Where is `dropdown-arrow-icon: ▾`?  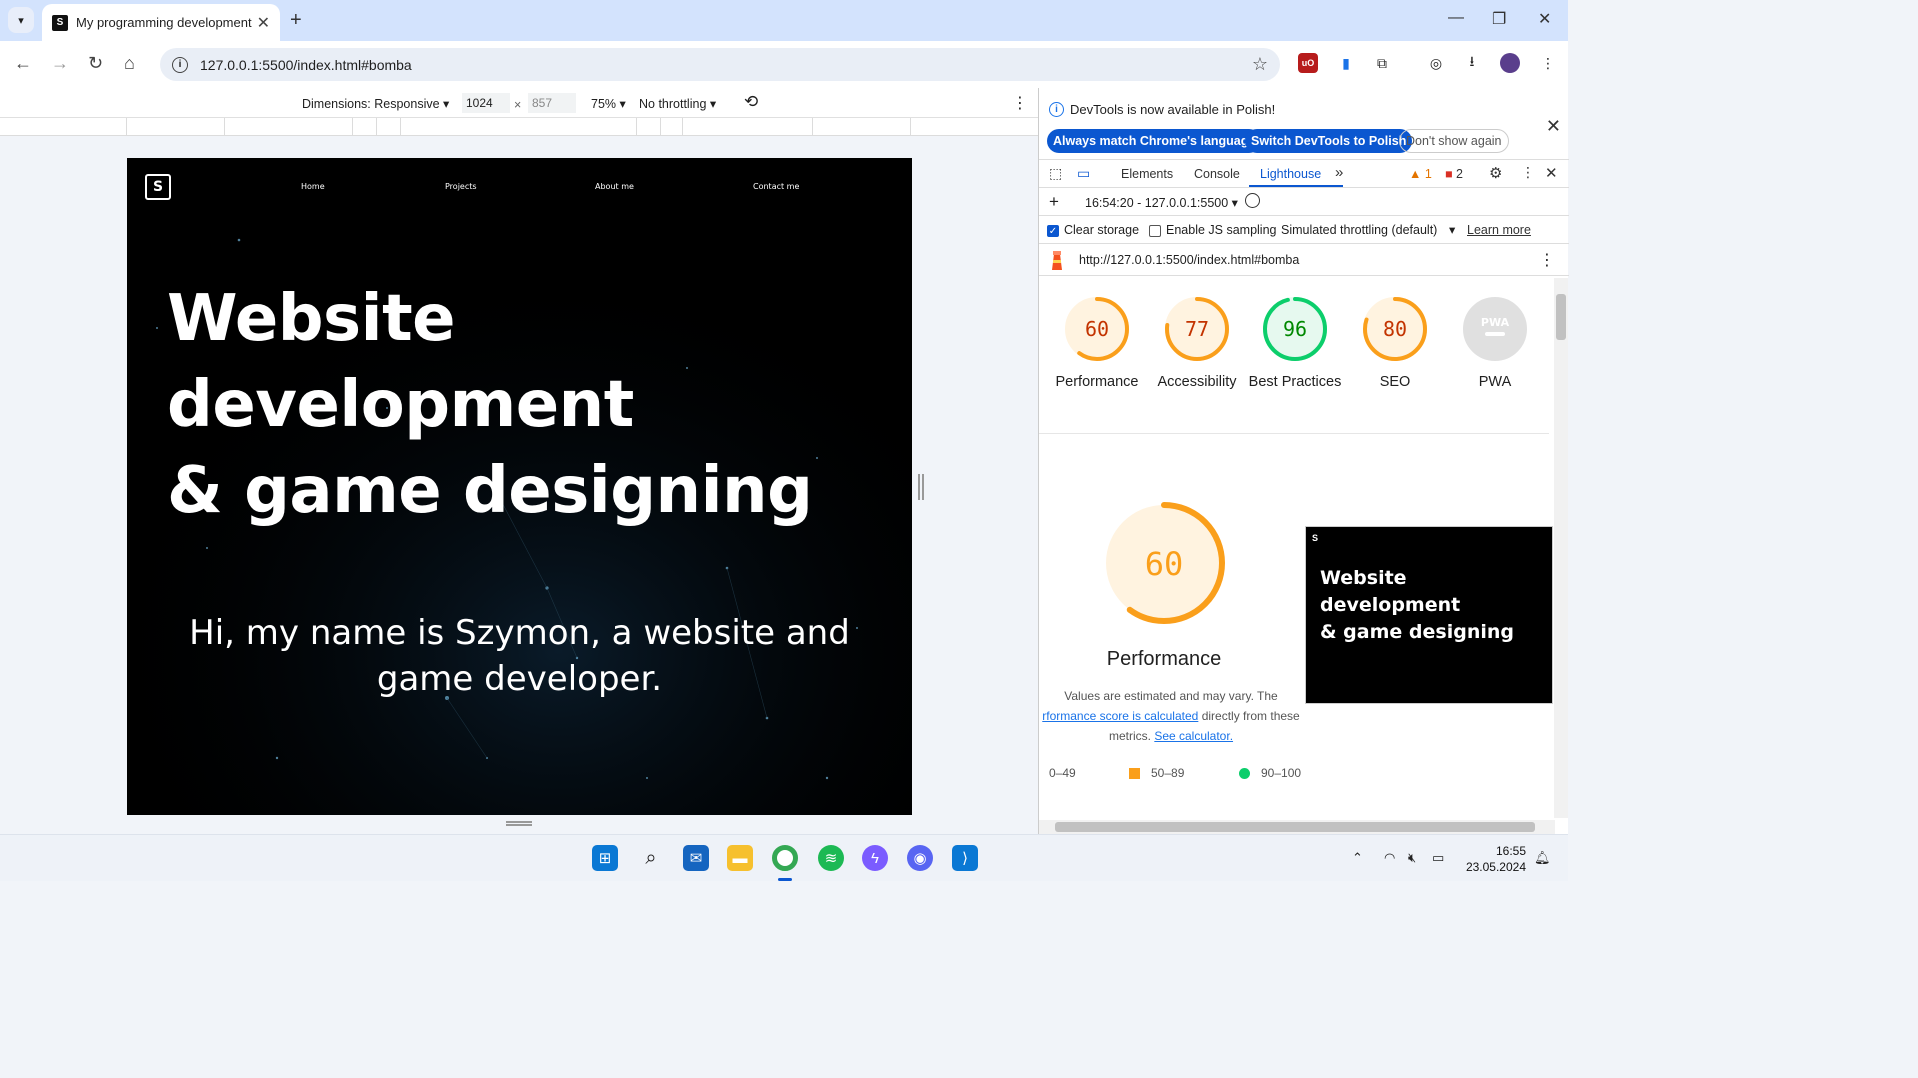
dropdown-arrow-icon: ▾ is located at coordinates (1452, 229).